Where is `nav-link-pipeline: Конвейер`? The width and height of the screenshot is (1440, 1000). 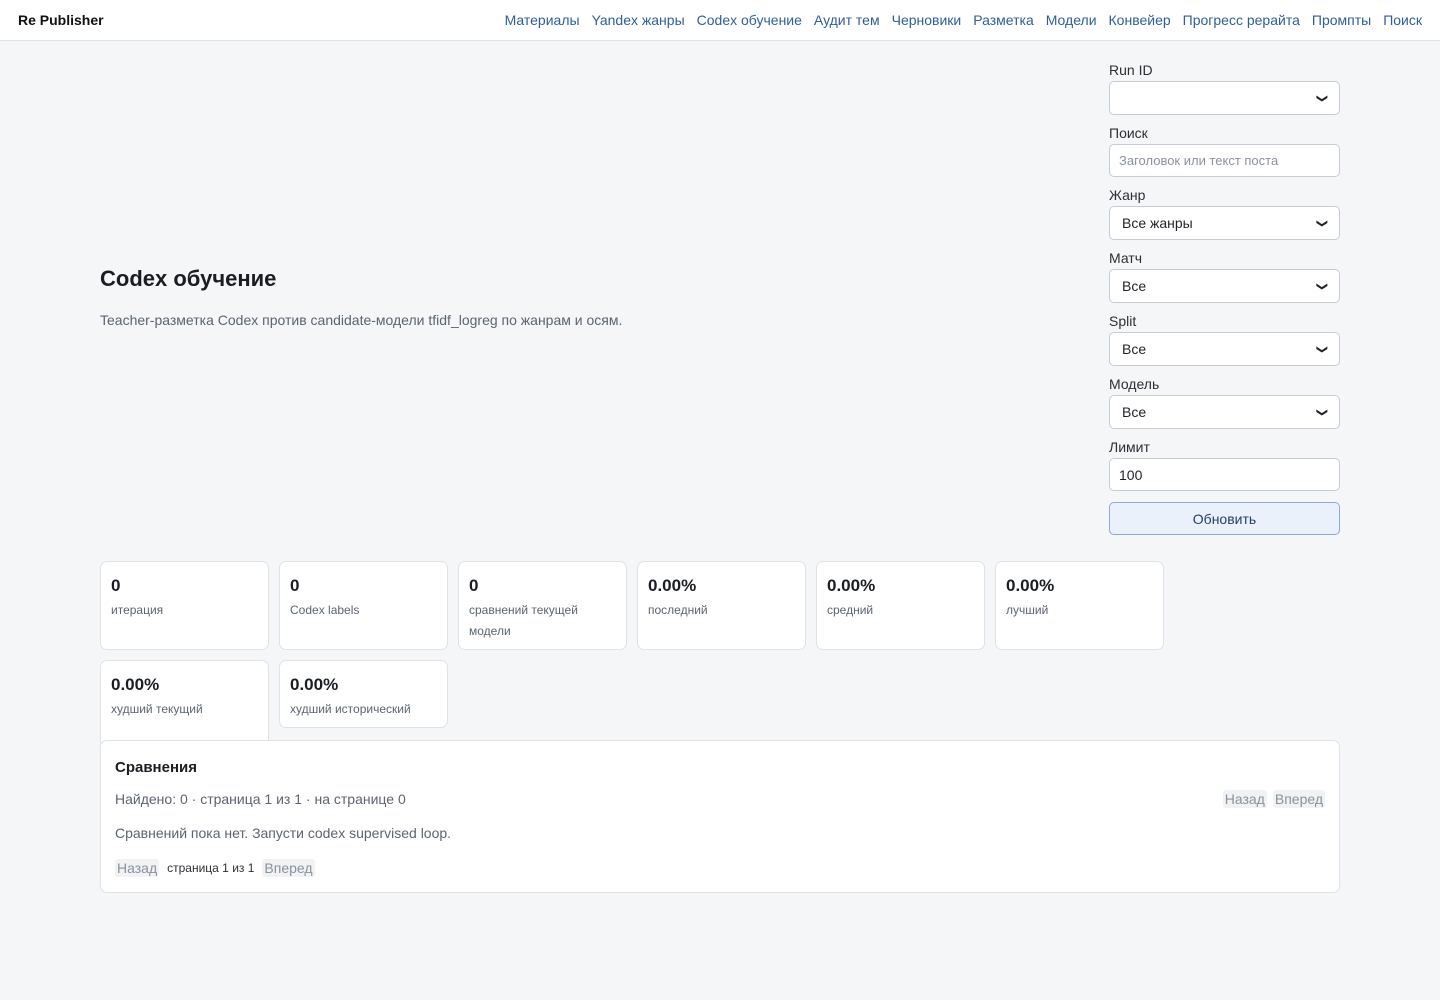 nav-link-pipeline: Конвейер is located at coordinates (1140, 20).